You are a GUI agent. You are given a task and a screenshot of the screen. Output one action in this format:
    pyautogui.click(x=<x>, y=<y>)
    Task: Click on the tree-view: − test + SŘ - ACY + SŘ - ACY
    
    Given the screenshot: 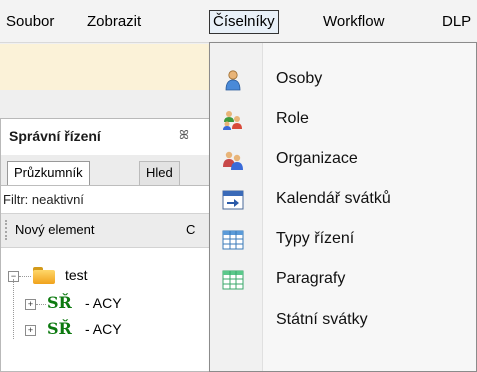 What is the action you would take?
    pyautogui.click(x=106, y=311)
    